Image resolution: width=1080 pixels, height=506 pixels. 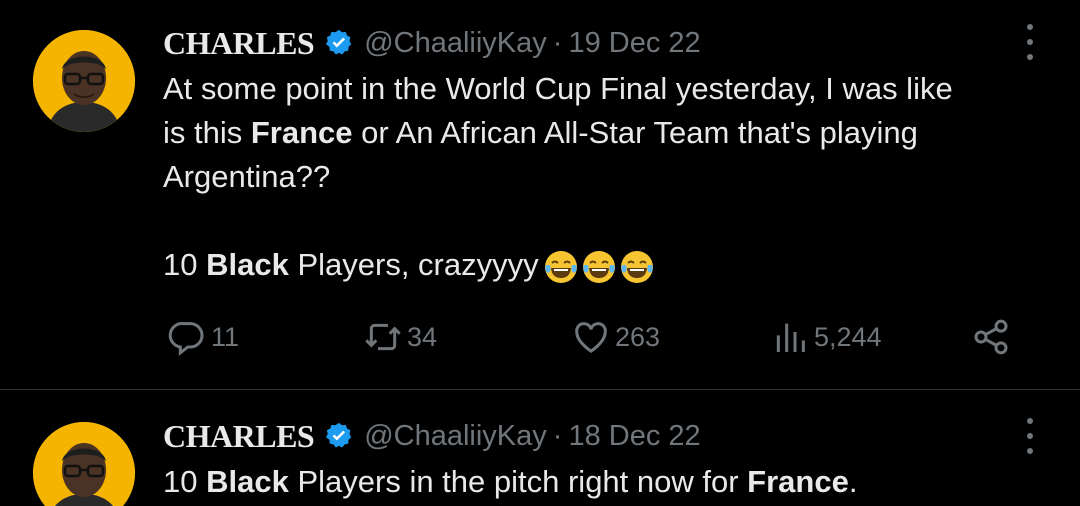 What do you see at coordinates (634, 43) in the screenshot?
I see `tweet-date: 19 Dec 22` at bounding box center [634, 43].